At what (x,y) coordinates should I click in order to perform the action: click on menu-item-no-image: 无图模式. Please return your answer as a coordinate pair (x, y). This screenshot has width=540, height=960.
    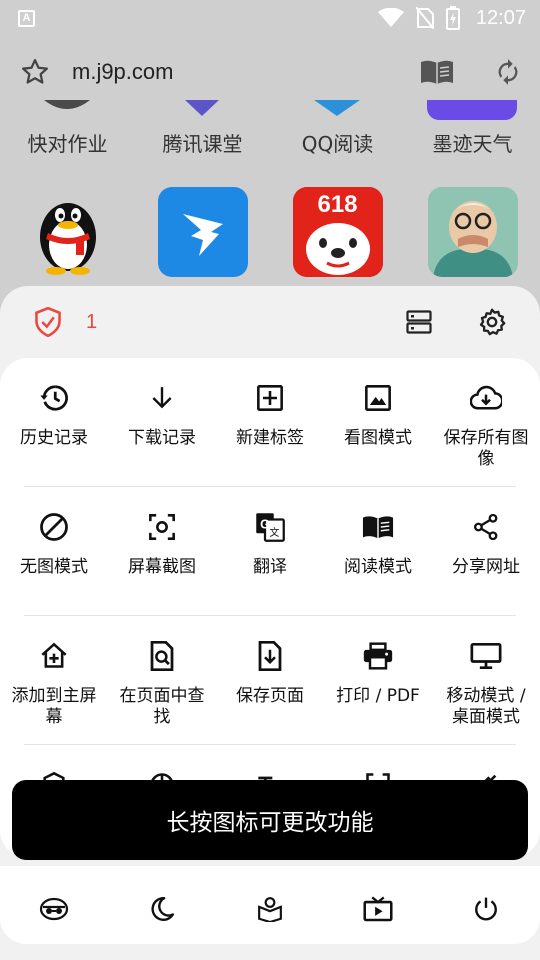
    Looking at the image, I should click on (54, 551).